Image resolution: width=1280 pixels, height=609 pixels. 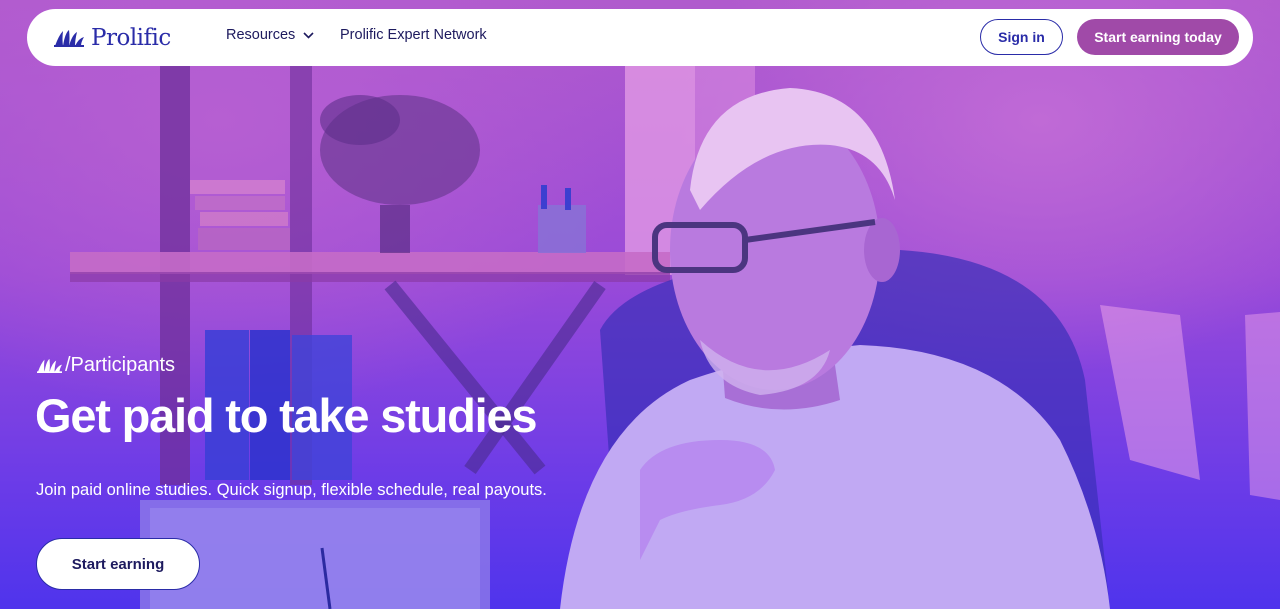 I want to click on nav-resources-label: Resources, so click(x=261, y=35).